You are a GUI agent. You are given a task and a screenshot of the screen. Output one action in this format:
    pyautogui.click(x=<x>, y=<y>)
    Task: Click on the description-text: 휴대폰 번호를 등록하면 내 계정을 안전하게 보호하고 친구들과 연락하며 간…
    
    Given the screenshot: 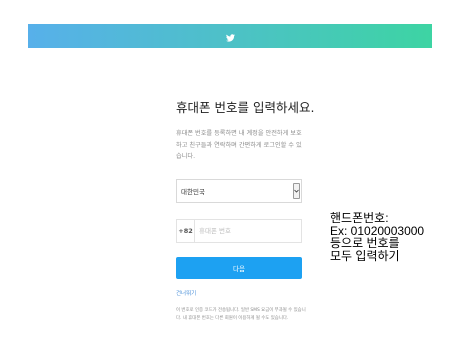 What is the action you would take?
    pyautogui.click(x=239, y=145)
    